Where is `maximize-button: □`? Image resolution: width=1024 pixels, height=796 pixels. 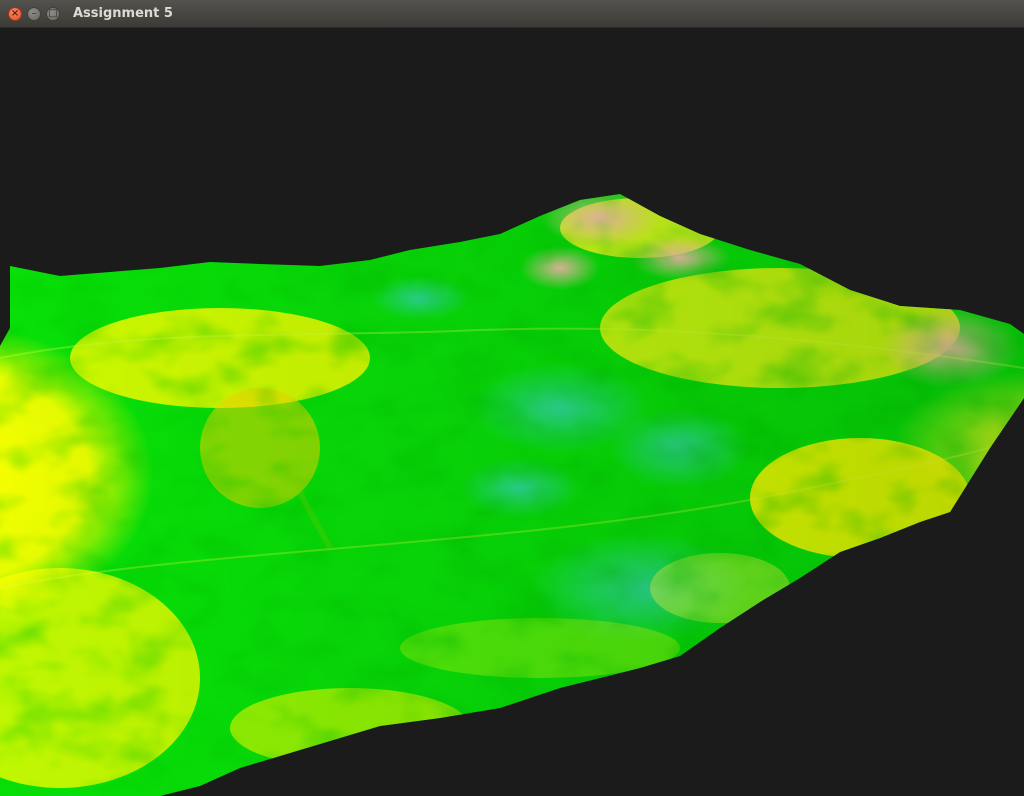
maximize-button: □ is located at coordinates (53, 14).